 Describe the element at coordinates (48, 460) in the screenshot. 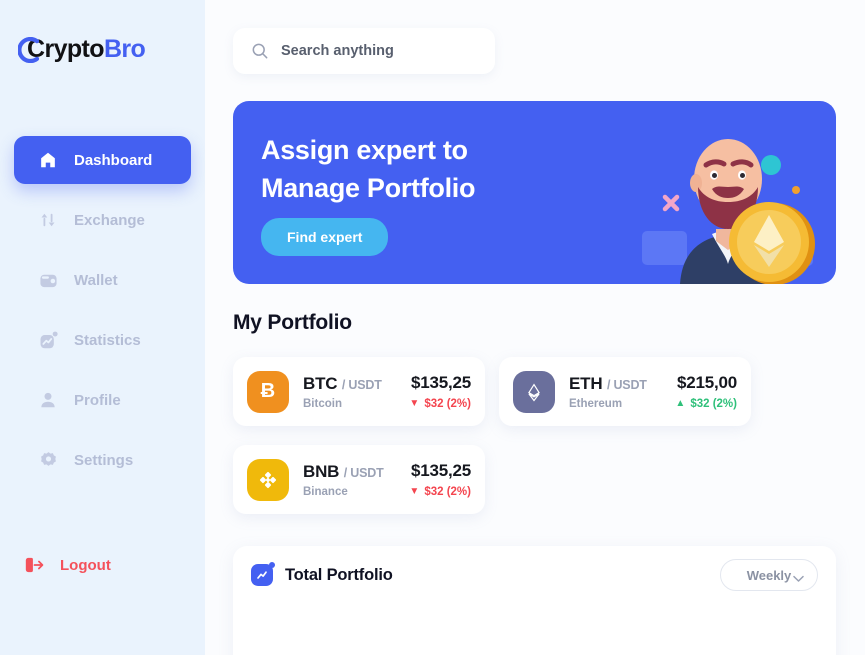

I see `gear-icon` at that location.